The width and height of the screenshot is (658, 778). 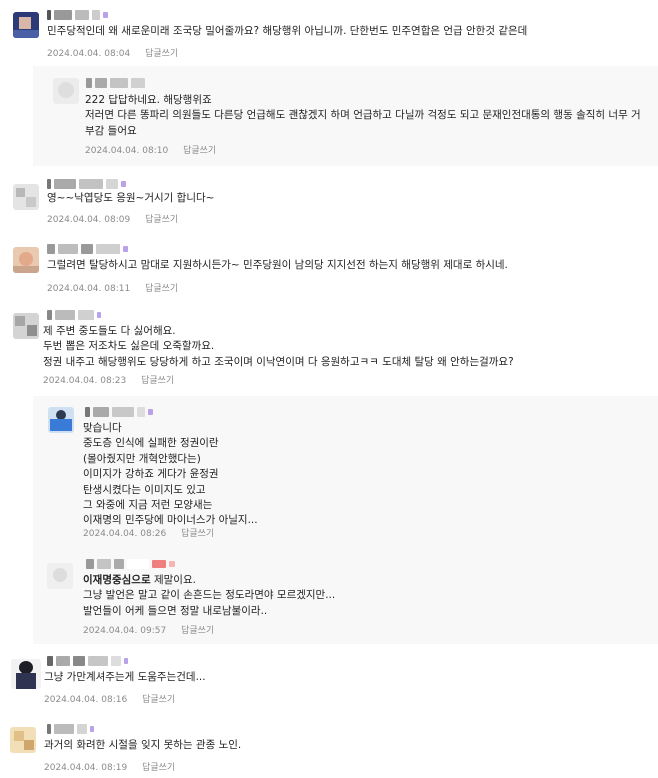 I want to click on mention-tag: 이재명중심으로, so click(x=117, y=580).